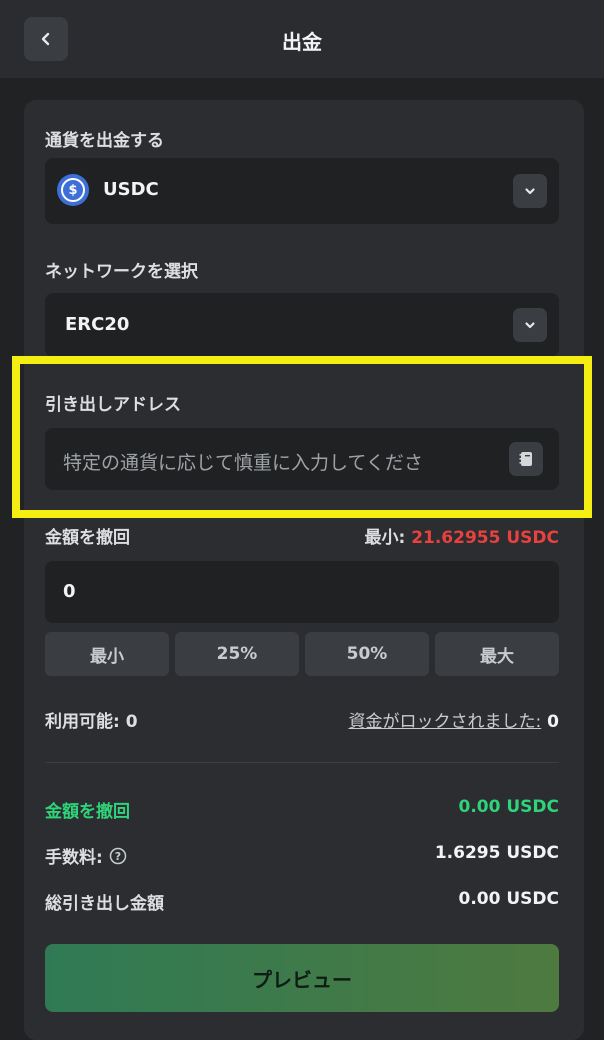 Image resolution: width=604 pixels, height=1040 pixels. Describe the element at coordinates (121, 272) in the screenshot. I see `network-label: ネットワークを選択` at that location.